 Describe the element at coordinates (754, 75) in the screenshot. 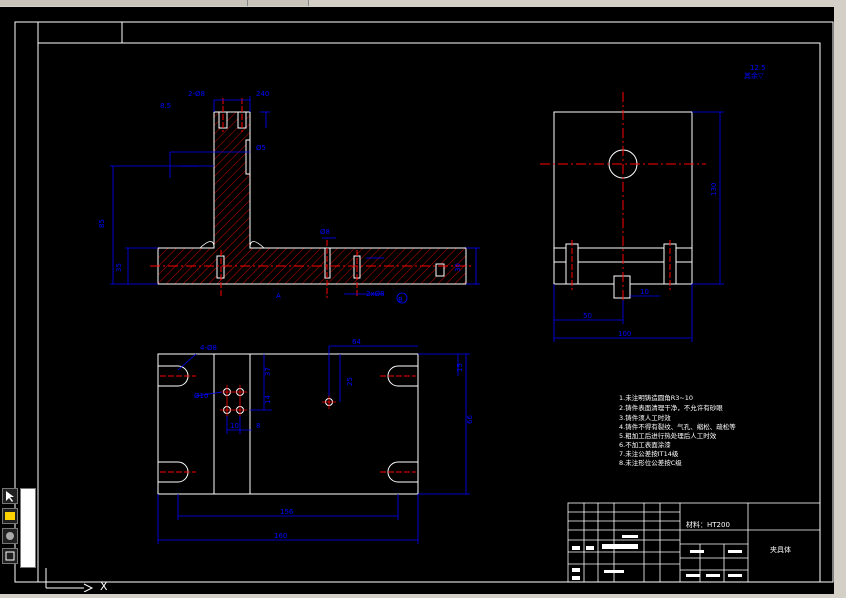

I see `roughness-note: 其余▽` at that location.